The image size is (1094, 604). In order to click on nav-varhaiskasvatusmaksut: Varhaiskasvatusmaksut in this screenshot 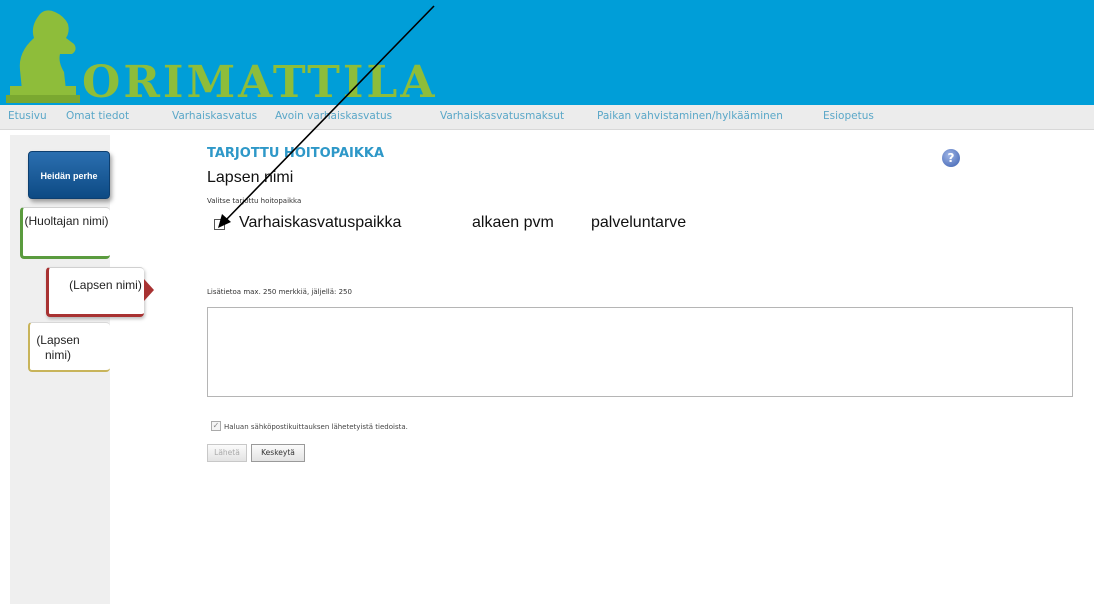, I will do `click(502, 116)`.